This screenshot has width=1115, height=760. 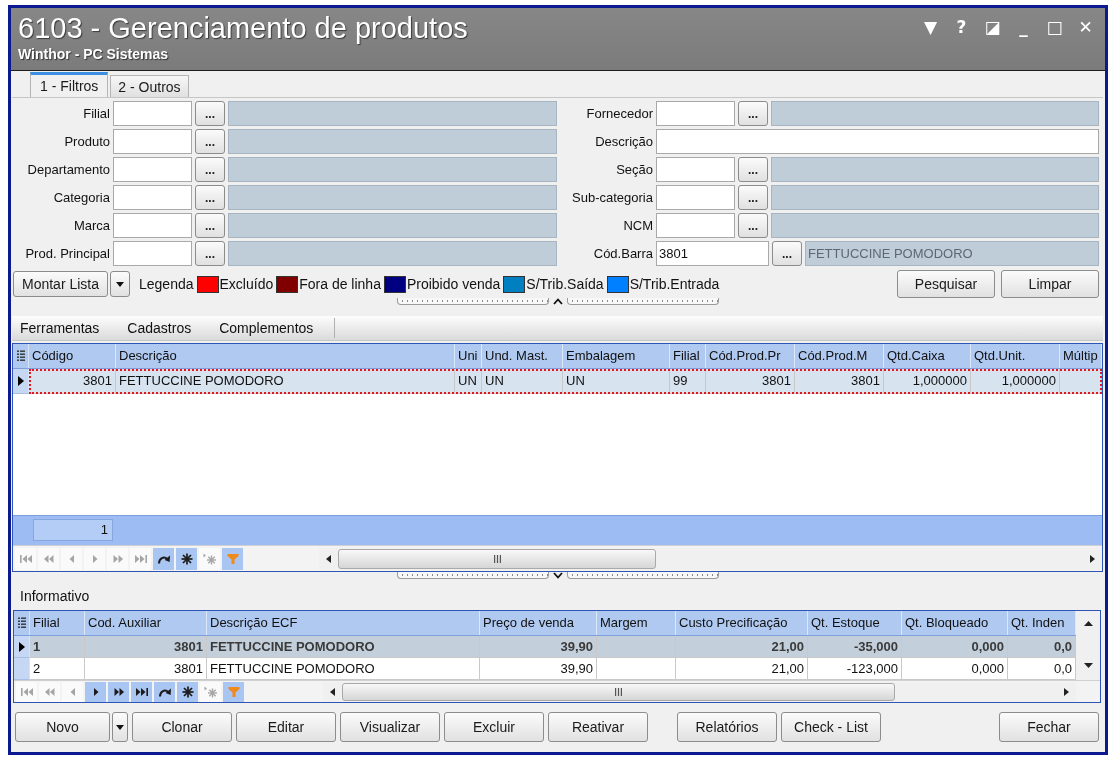 I want to click on column-header: Cód.Prod.M, so click(x=839, y=356).